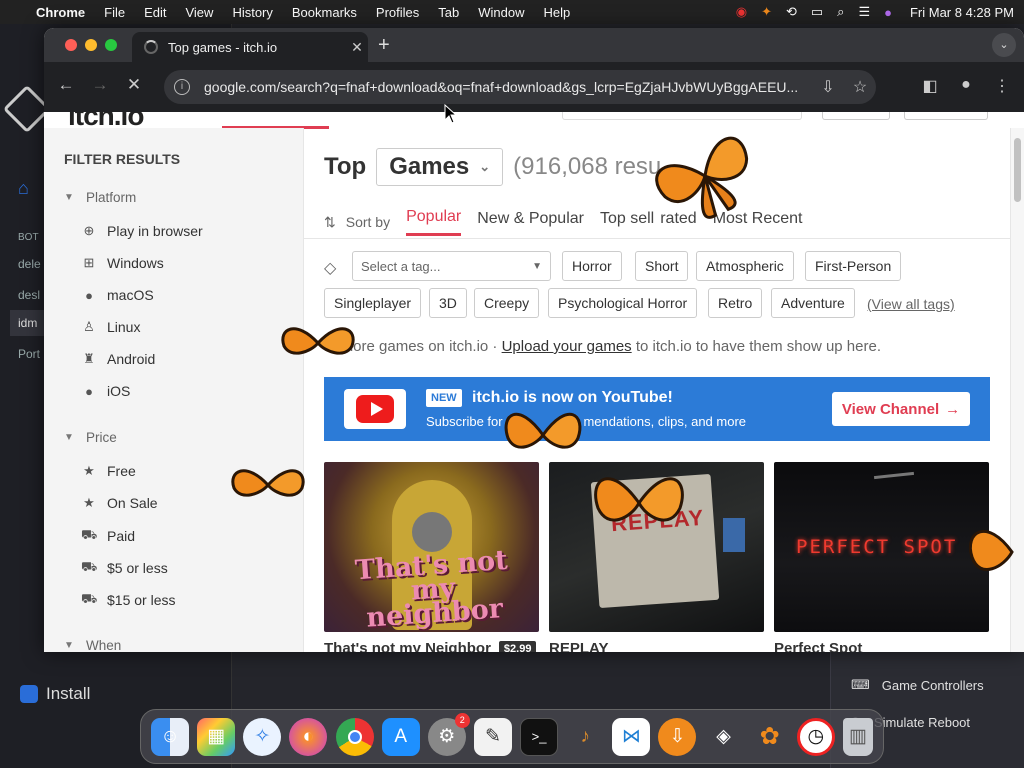 The width and height of the screenshot is (1024, 768). I want to click on display-icon: ▭, so click(817, 12).